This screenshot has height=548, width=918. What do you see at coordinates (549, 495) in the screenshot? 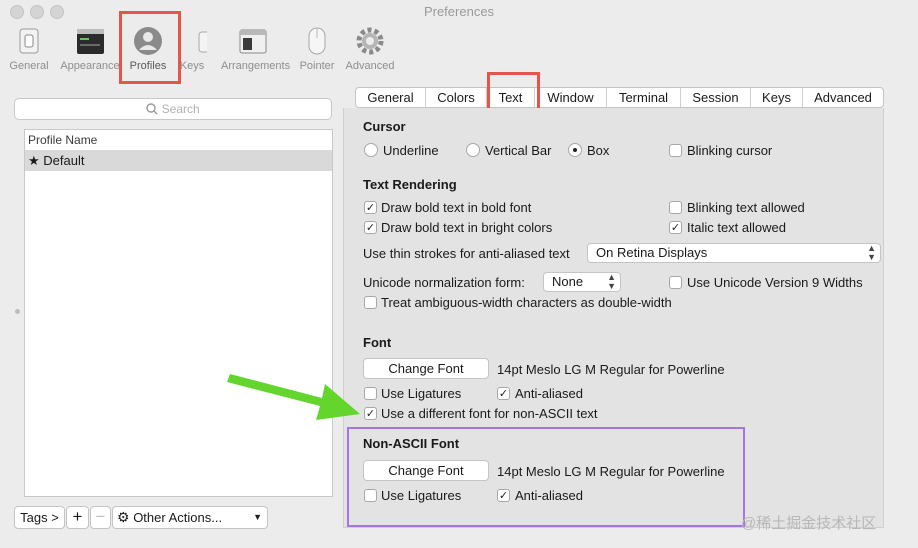
I see `non-ascii-antialiased-label: Anti-aliased` at bounding box center [549, 495].